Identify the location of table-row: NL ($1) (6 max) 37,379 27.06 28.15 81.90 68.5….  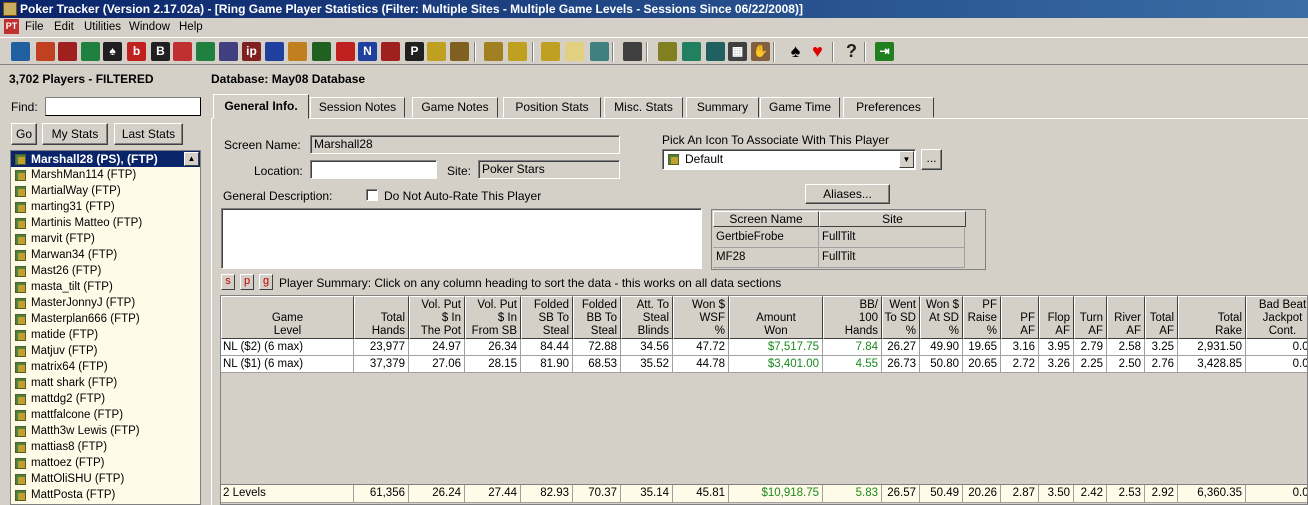
(764, 364).